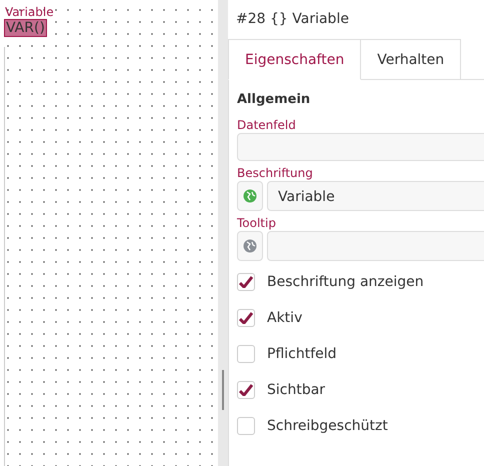  I want to click on field-label: Beschriftung, so click(275, 173).